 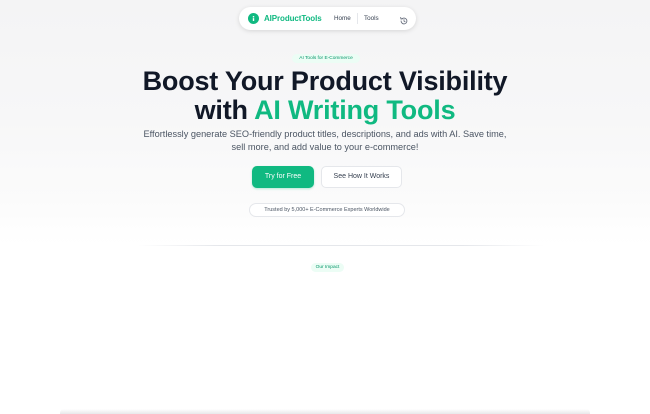 What do you see at coordinates (325, 411) in the screenshot?
I see `bottom-card-edge` at bounding box center [325, 411].